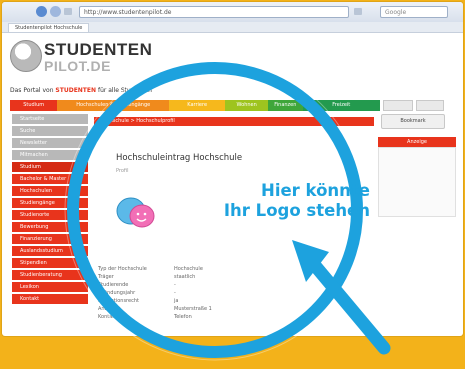 Image resolution: width=465 pixels, height=369 pixels. I want to click on ad-headline-line2: Ihr Logo stehen, so click(296, 210).